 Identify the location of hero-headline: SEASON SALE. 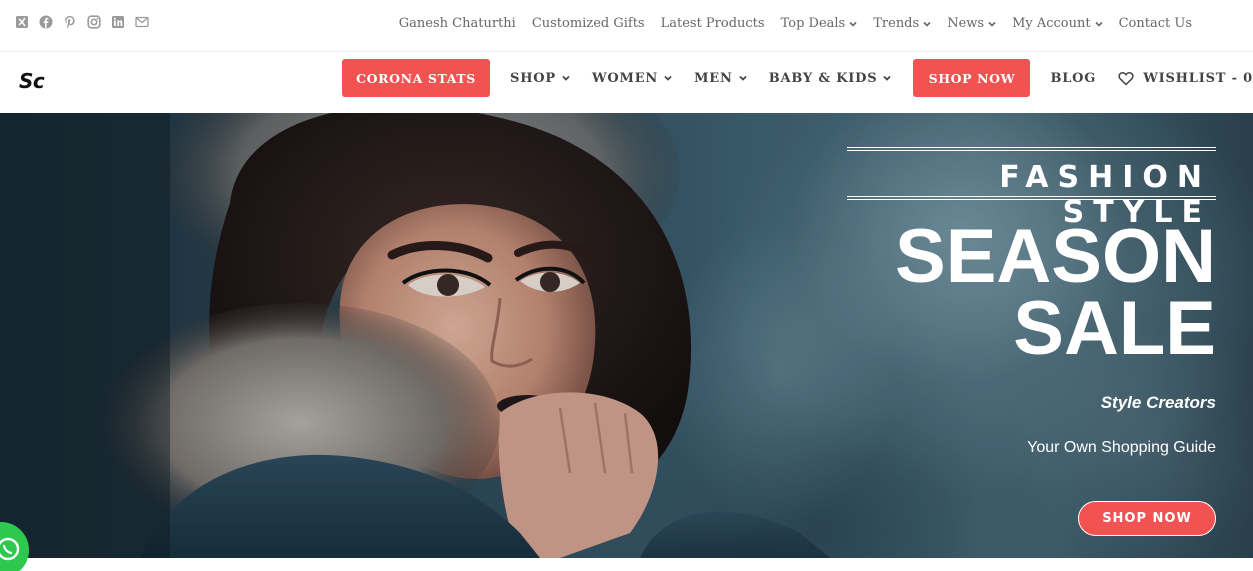
(1055, 292).